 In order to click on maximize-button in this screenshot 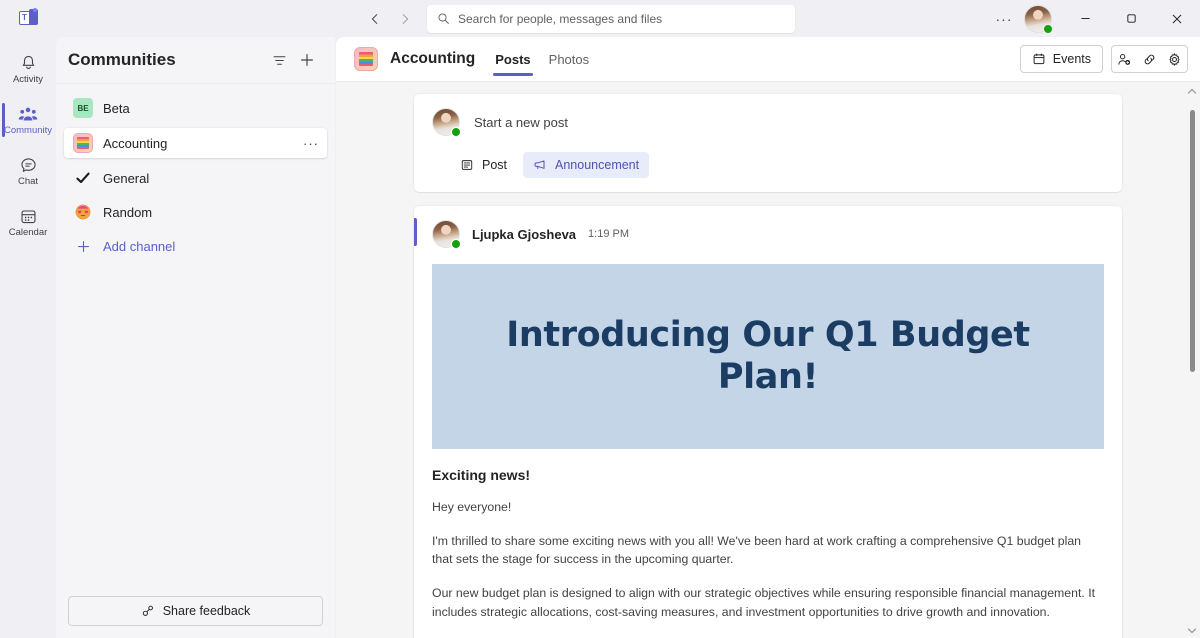, I will do `click(1131, 18)`.